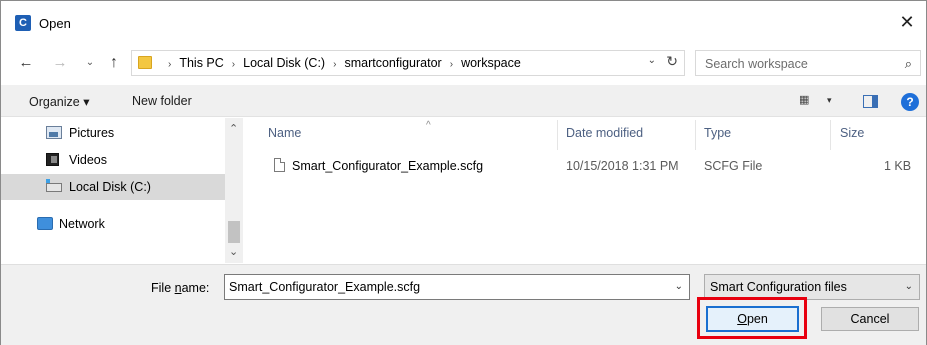  What do you see at coordinates (82, 224) in the screenshot?
I see `sidebar-item-label: Network` at bounding box center [82, 224].